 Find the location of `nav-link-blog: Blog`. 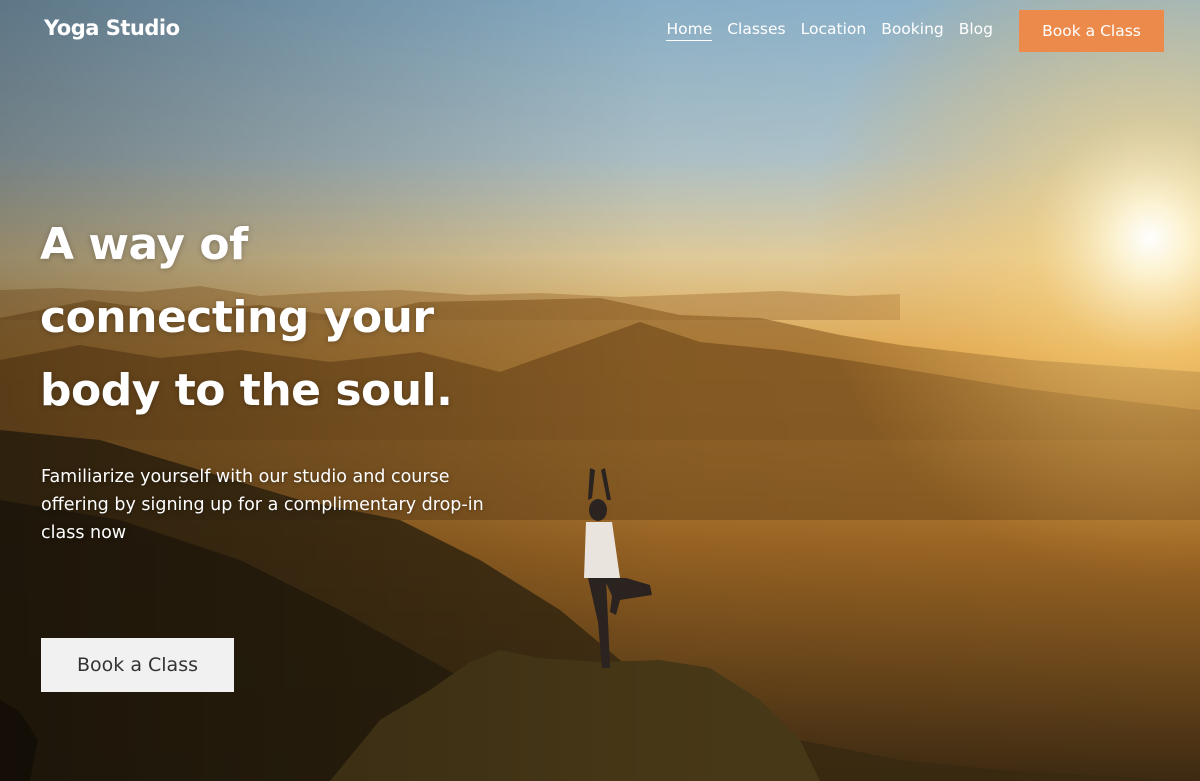

nav-link-blog: Blog is located at coordinates (976, 30).